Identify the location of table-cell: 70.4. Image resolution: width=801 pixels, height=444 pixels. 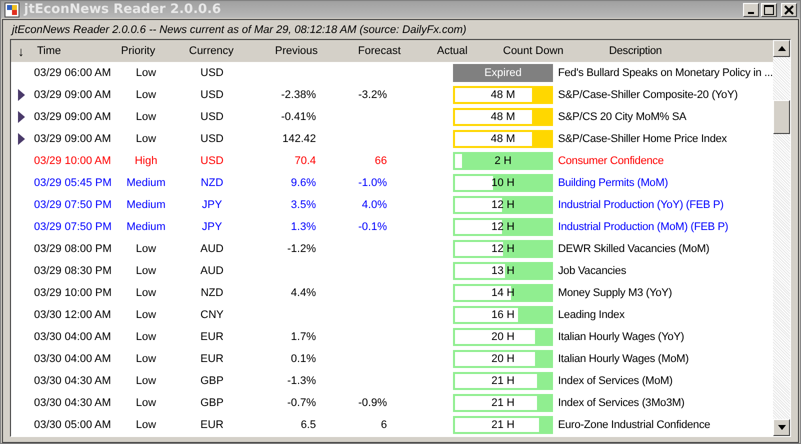
(305, 161).